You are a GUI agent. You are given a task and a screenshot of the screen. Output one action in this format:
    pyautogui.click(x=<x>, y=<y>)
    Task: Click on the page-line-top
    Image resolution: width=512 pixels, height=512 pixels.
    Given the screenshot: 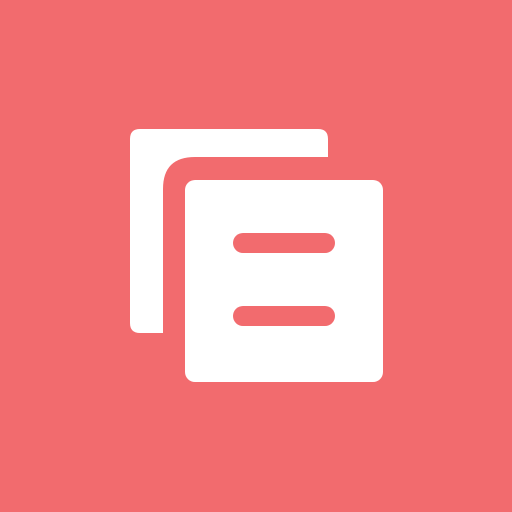 What is the action you would take?
    pyautogui.click(x=284, y=243)
    